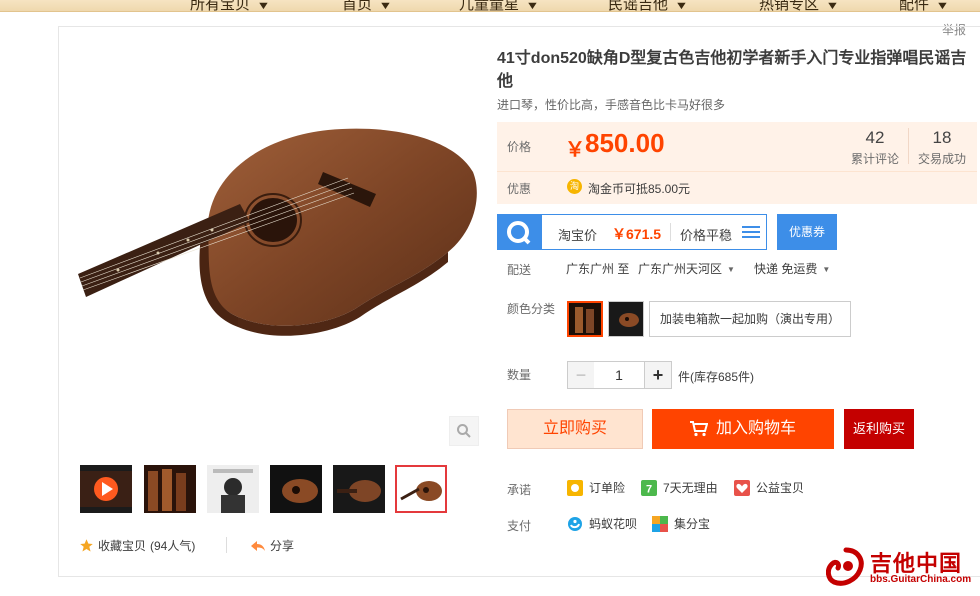 The height and width of the screenshot is (596, 980). What do you see at coordinates (581, 375) in the screenshot?
I see `quantity-decrease-button: −` at bounding box center [581, 375].